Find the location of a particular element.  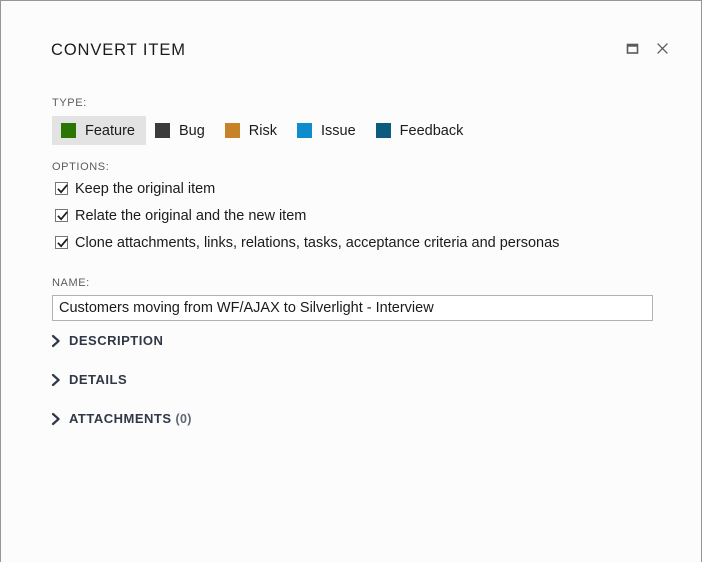

type-option-feature: Feature is located at coordinates (99, 130).